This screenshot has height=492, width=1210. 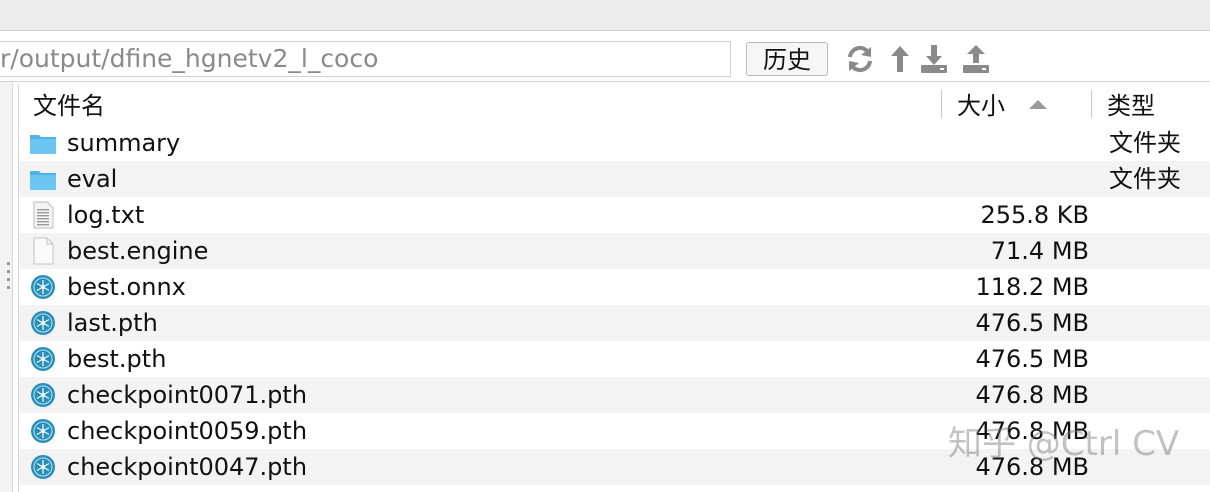 I want to click on file-size: 71.4 MB, so click(x=1039, y=251).